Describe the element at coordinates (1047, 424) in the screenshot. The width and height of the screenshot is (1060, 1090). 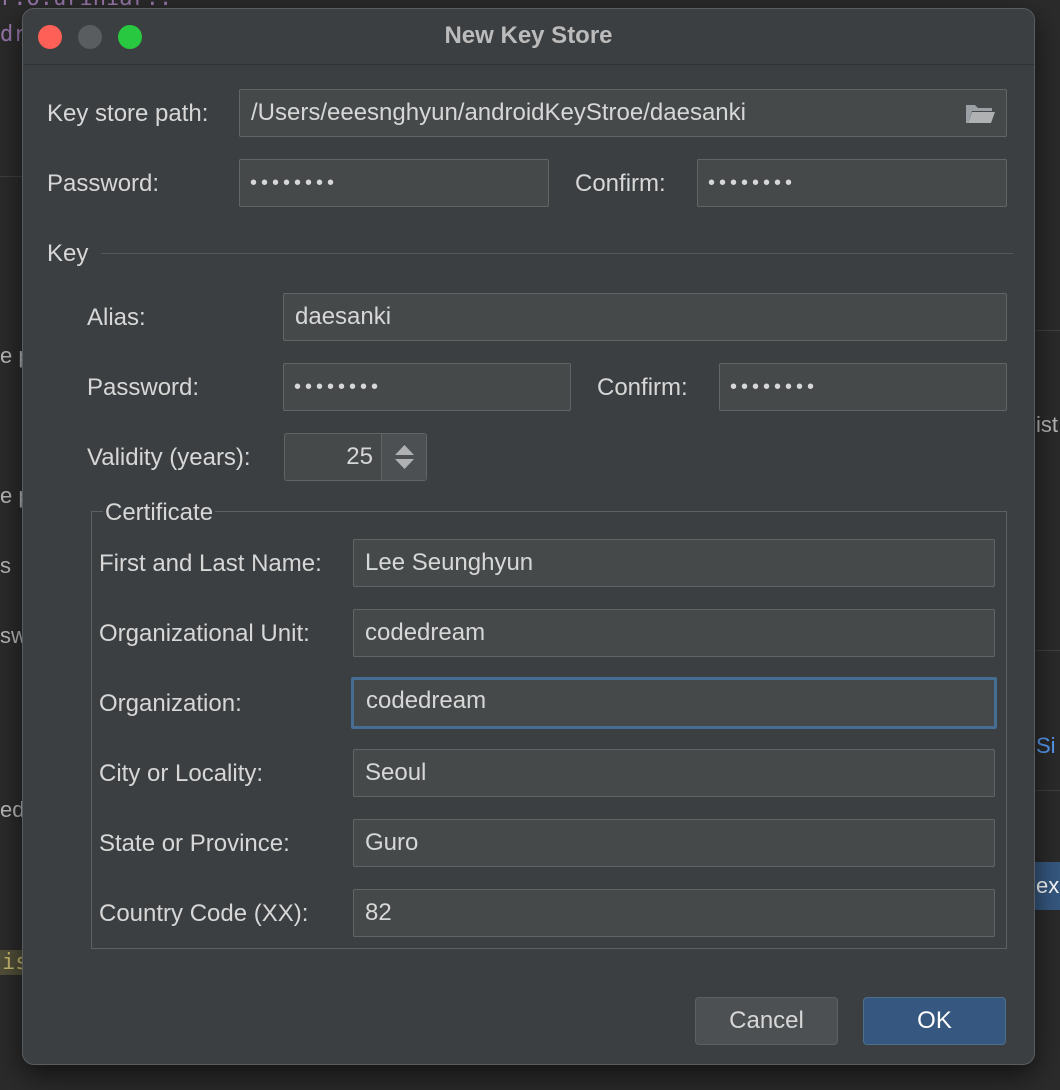
I see `background-fragment: ist` at that location.